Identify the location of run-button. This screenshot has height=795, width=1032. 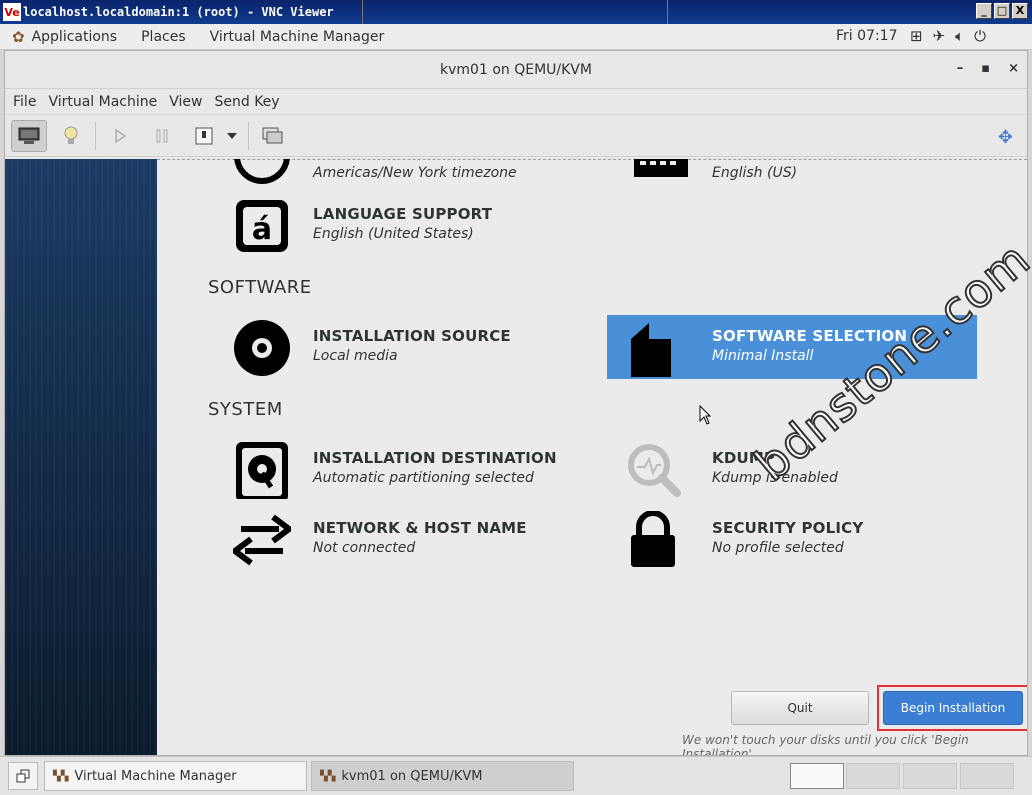
(120, 136).